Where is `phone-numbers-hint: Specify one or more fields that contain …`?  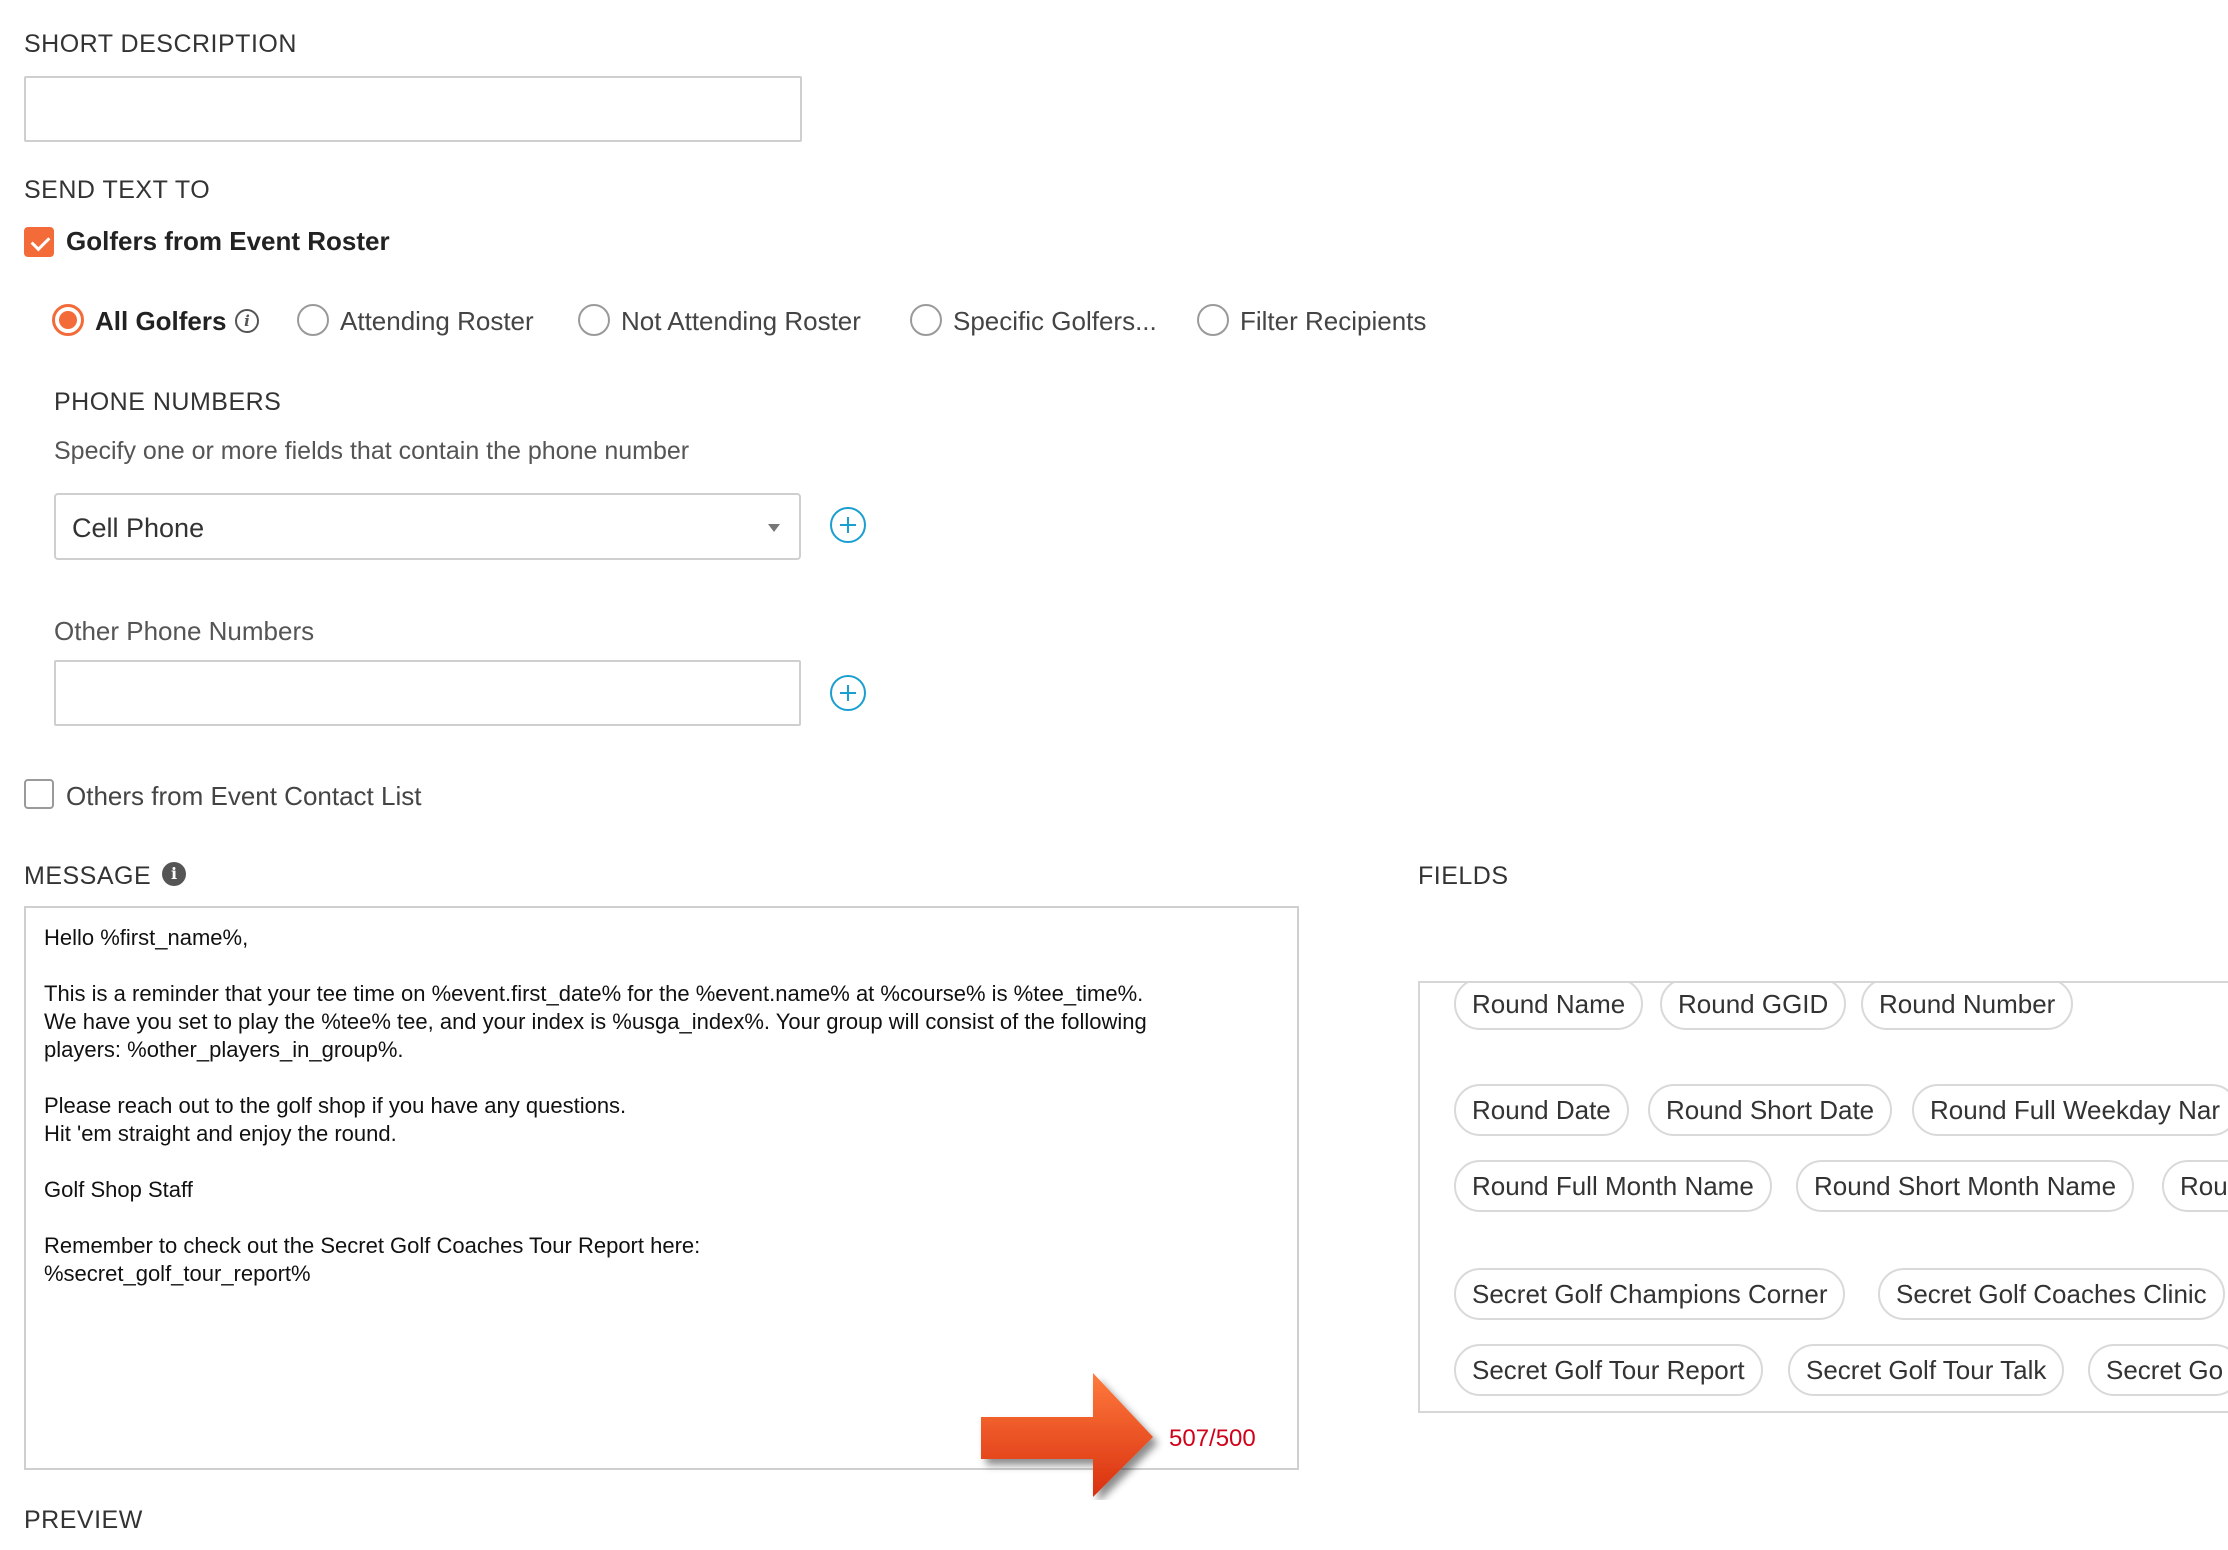
phone-numbers-hint: Specify one or more fields that contain … is located at coordinates (372, 451).